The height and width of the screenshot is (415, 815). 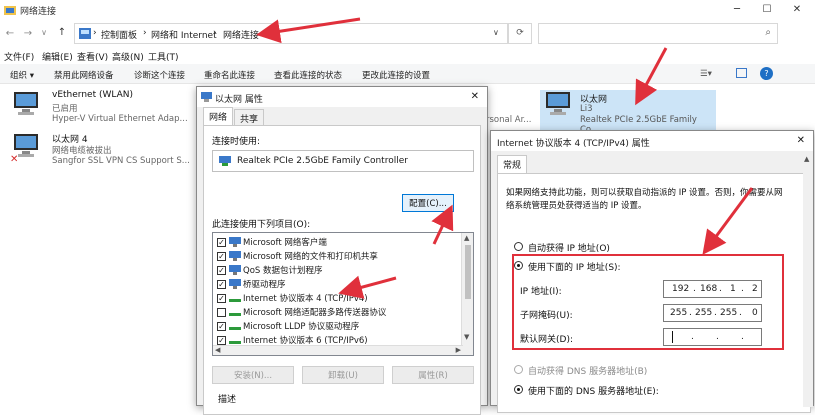 I want to click on cmd-rename: 重命名此连接, so click(x=229, y=75).